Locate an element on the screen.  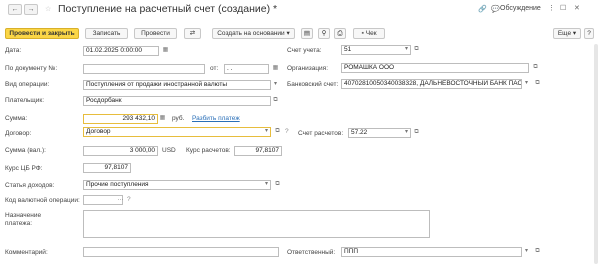
income-item-field: Прочие поступления is located at coordinates (177, 185).